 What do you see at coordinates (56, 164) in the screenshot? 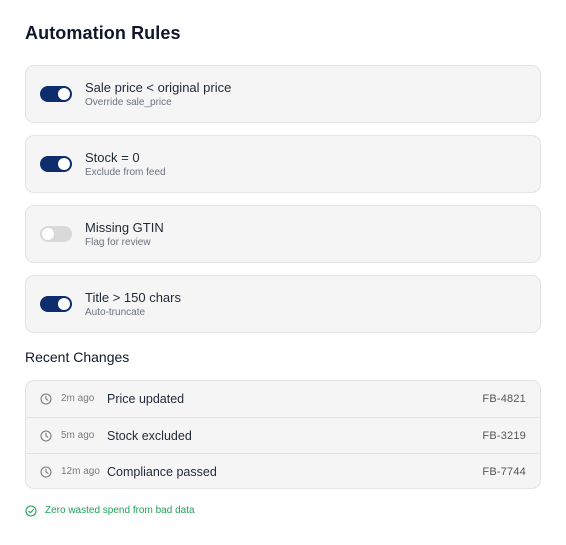
I see `rule-toggle-stock` at bounding box center [56, 164].